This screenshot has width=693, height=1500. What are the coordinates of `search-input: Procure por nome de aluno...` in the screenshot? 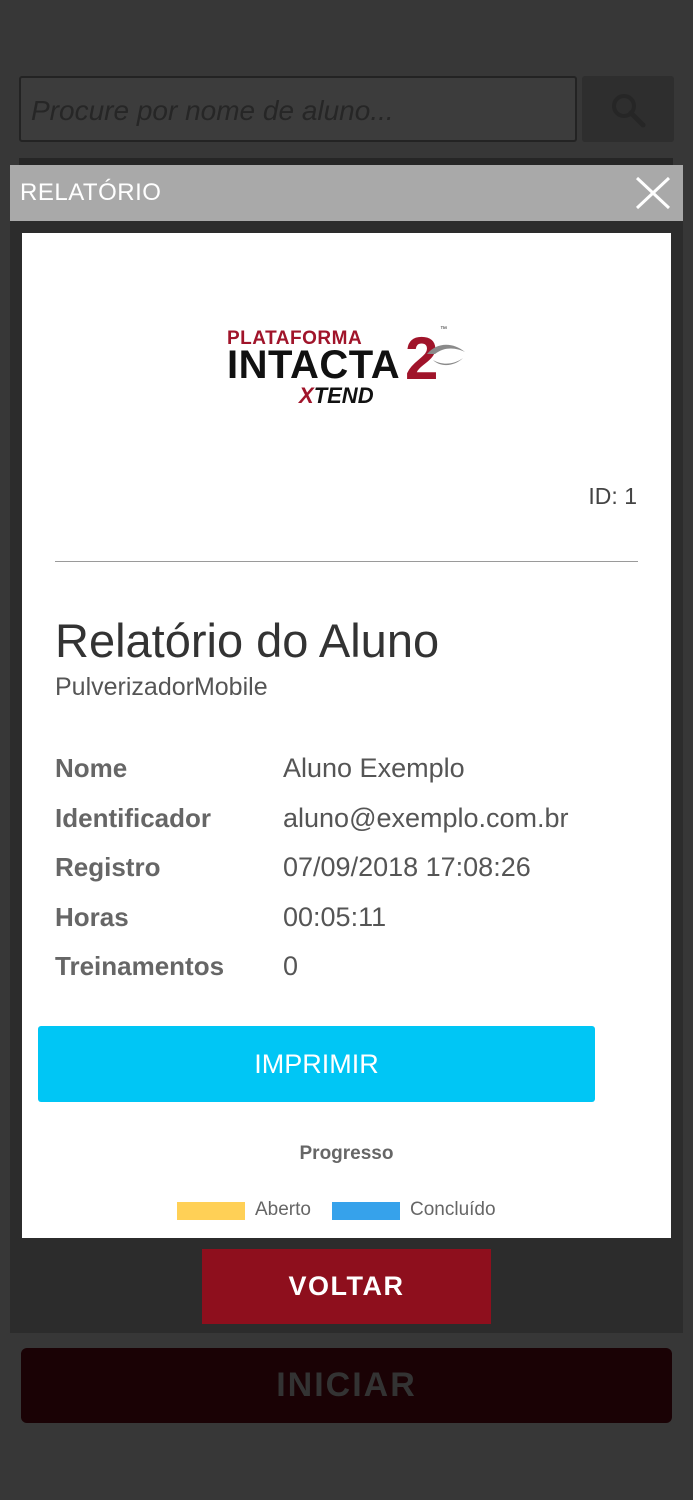 It's located at (298, 109).